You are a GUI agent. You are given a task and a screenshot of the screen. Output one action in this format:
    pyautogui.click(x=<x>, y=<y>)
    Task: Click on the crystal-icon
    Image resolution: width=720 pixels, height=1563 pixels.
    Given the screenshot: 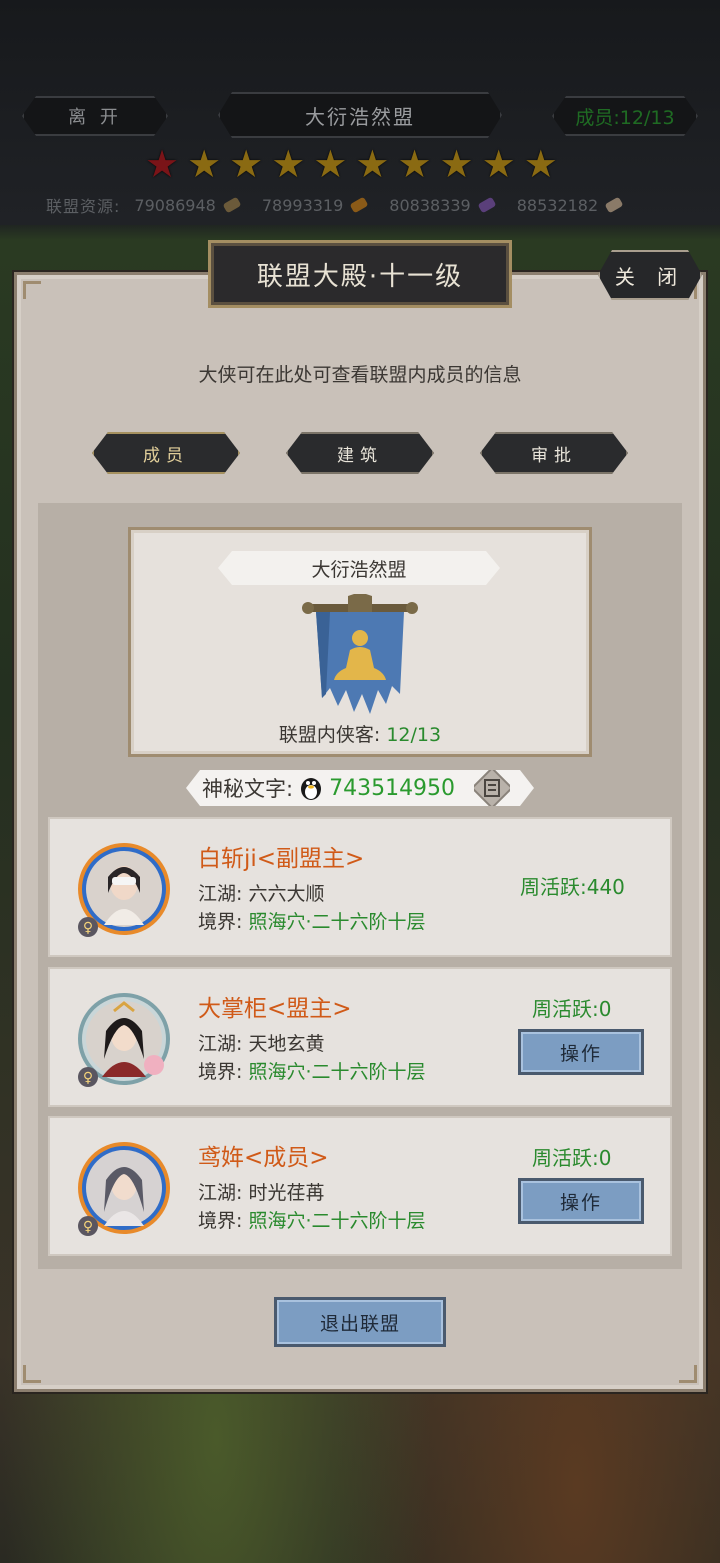 What is the action you would take?
    pyautogui.click(x=487, y=205)
    